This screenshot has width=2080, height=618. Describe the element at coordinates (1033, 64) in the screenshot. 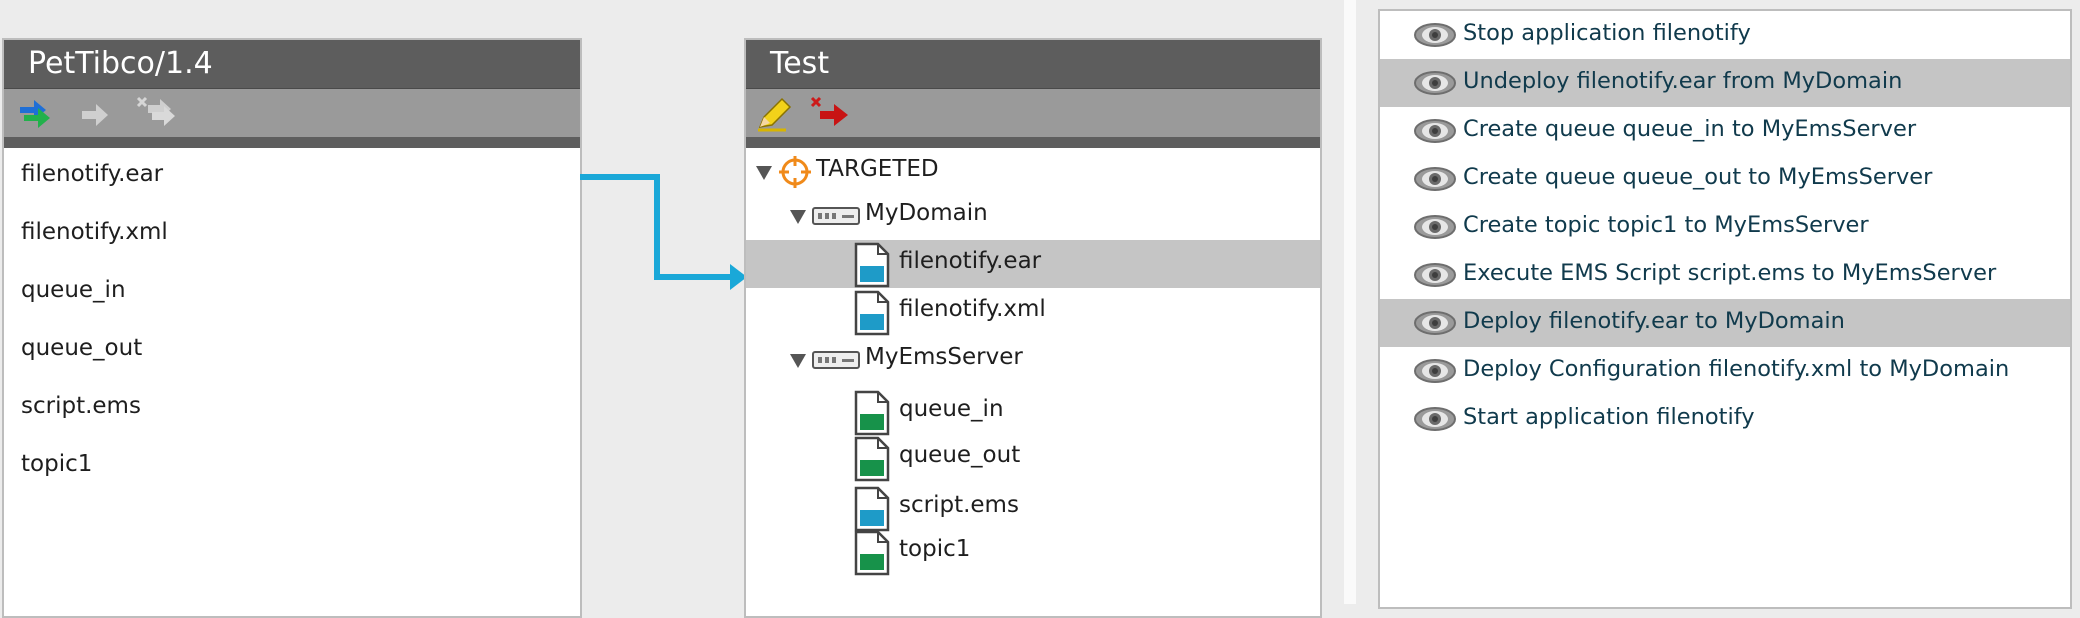

I see `environment-panel-title: Test` at that location.